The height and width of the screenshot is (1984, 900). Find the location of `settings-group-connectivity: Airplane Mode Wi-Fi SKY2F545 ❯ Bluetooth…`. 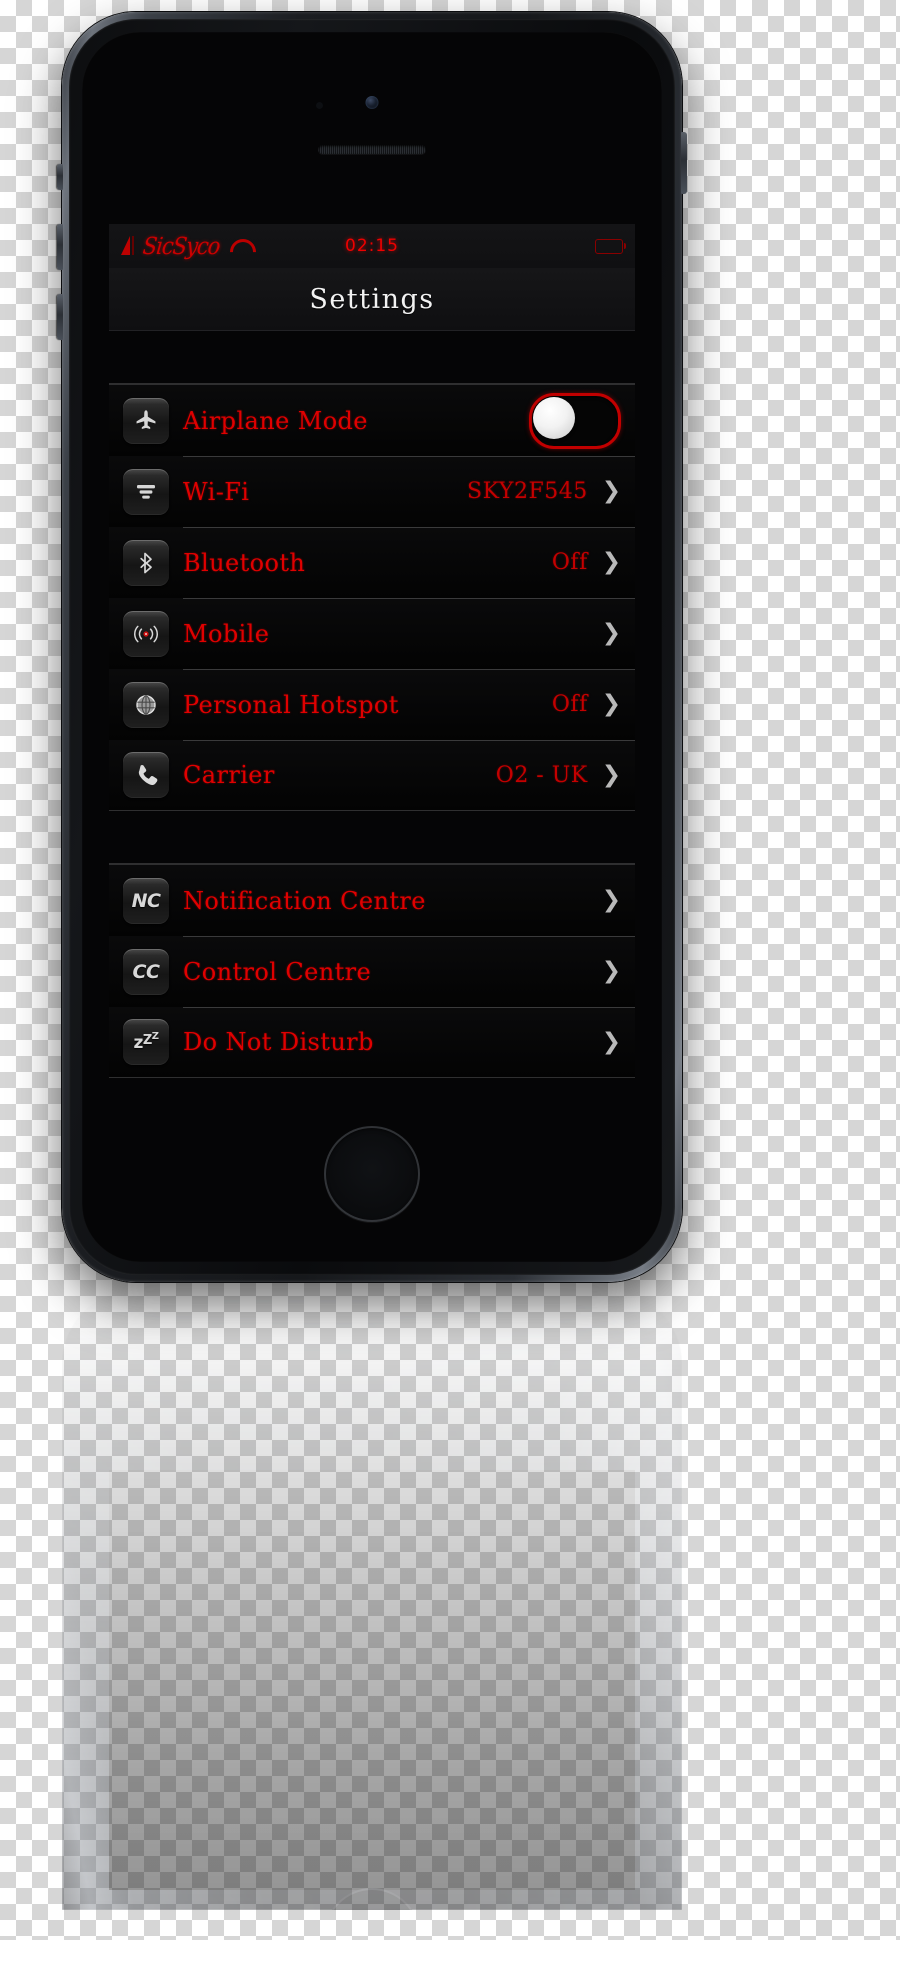

settings-group-connectivity: Airplane Mode Wi-Fi SKY2F545 ❯ Bluetooth… is located at coordinates (372, 597).